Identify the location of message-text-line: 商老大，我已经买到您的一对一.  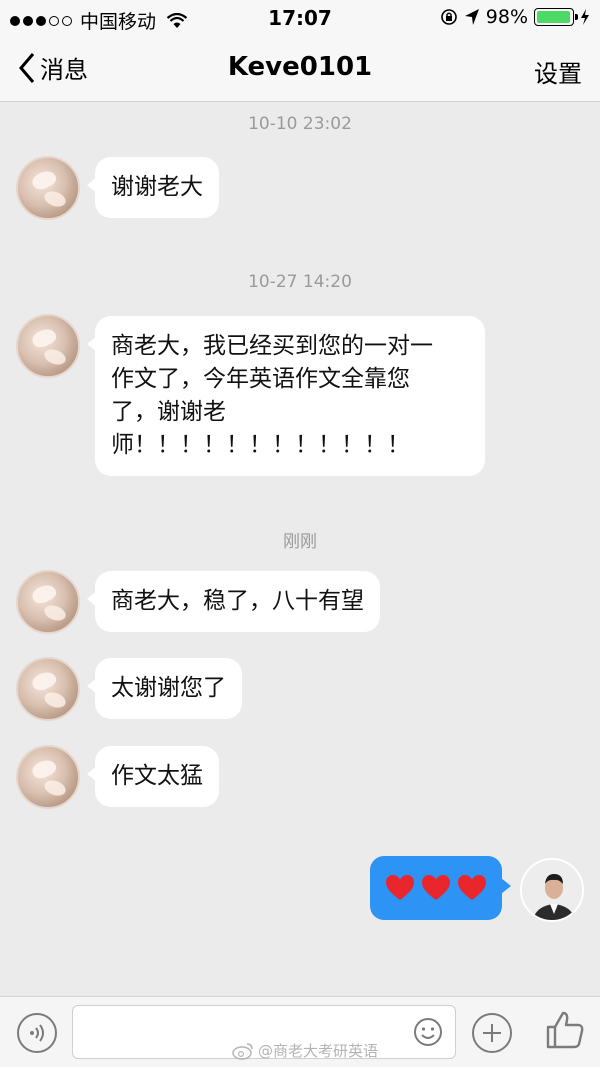
(272, 346).